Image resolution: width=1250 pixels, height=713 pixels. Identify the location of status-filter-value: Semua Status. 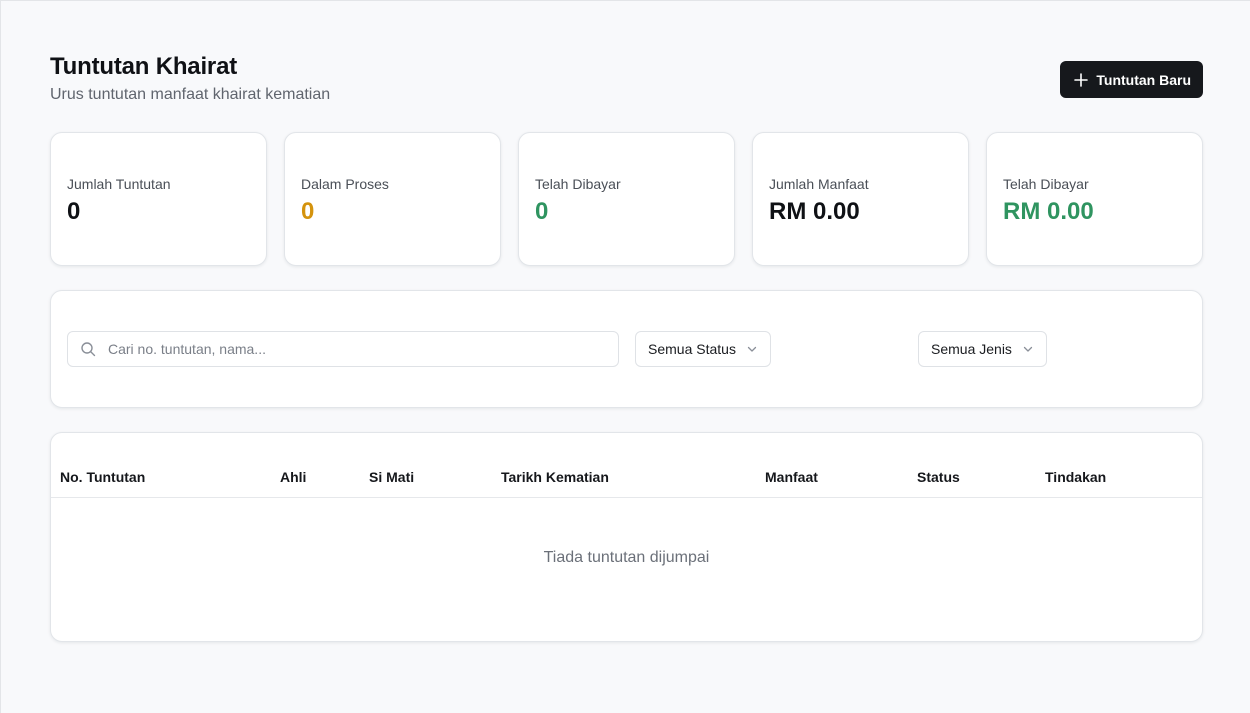
(692, 349).